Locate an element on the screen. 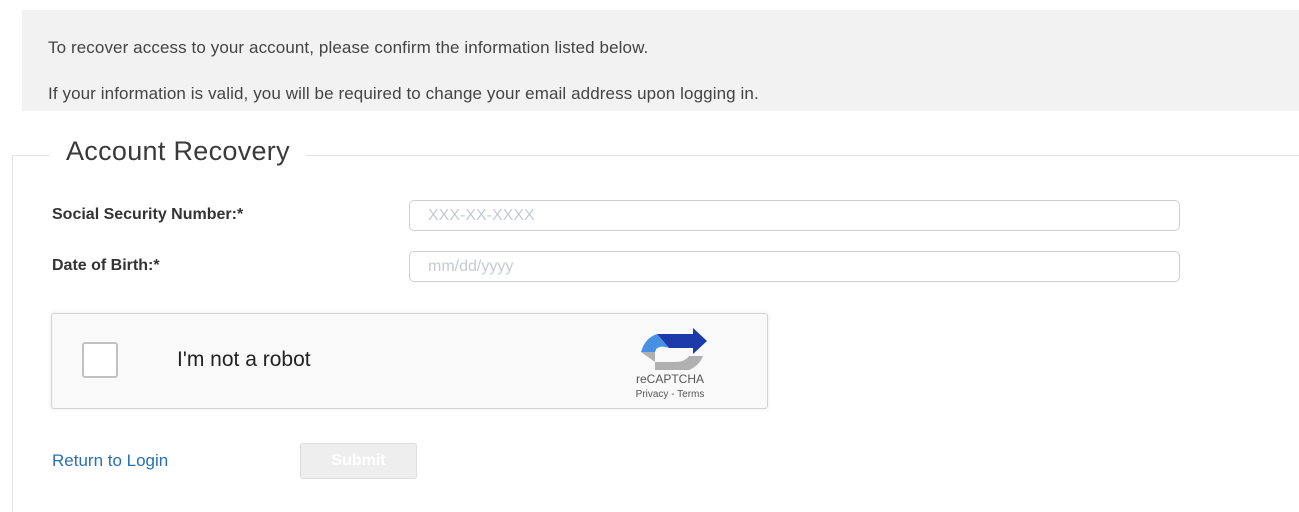 The image size is (1299, 512). ssn-label: Social Security Number:* is located at coordinates (148, 214).